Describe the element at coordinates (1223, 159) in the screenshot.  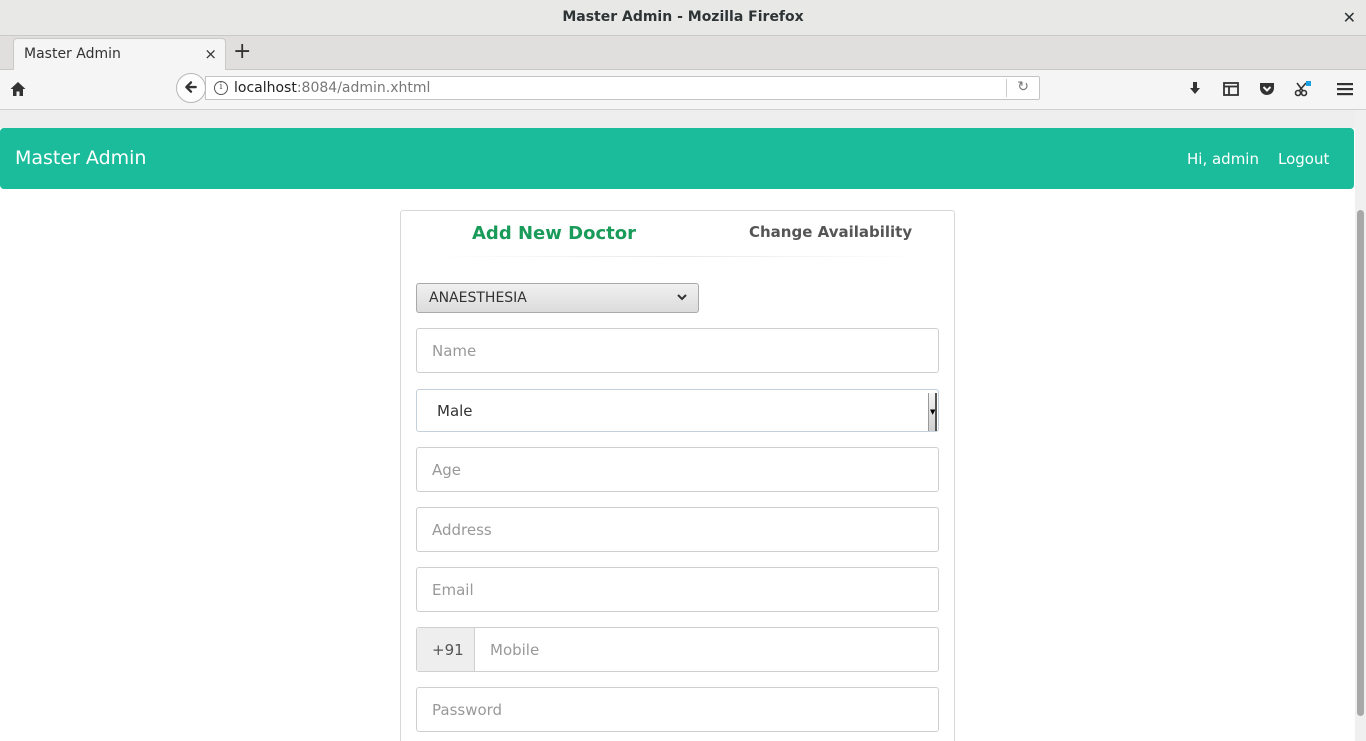
I see `user-greeting: Hi, admin` at that location.